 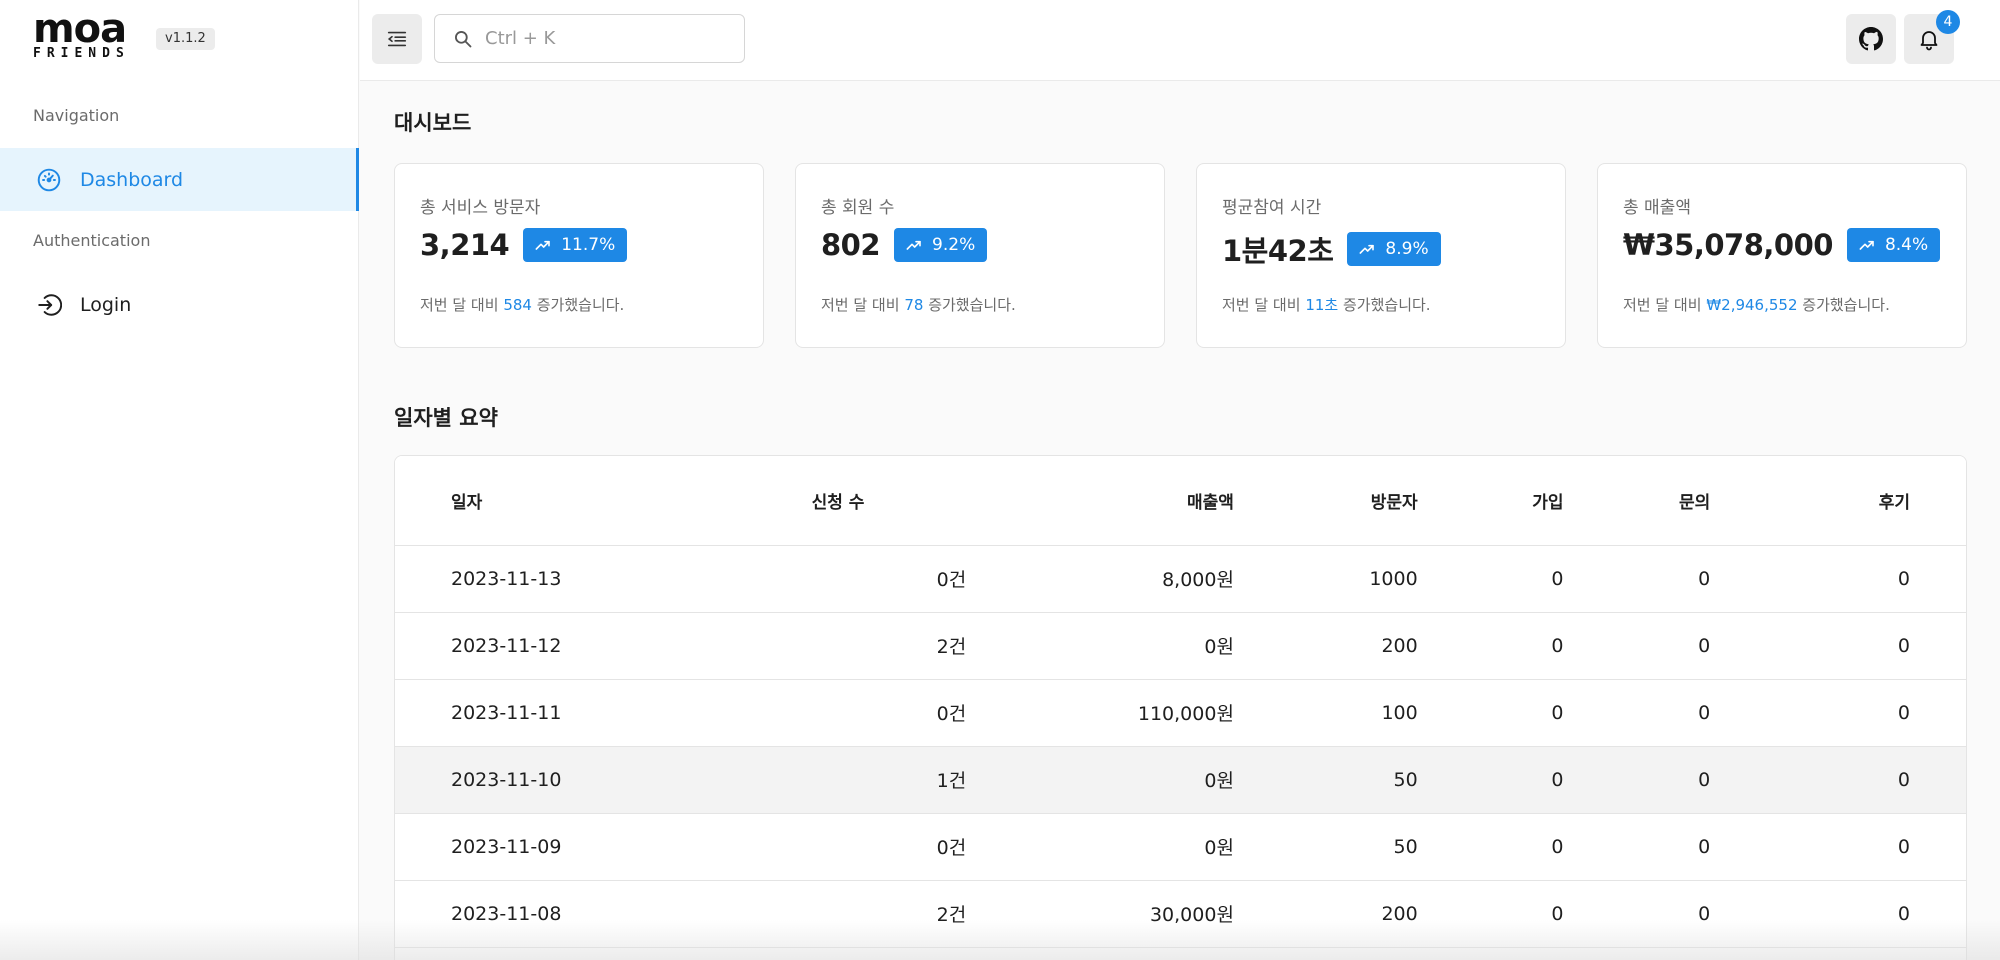 I want to click on stat-card-value: 802, so click(x=851, y=245).